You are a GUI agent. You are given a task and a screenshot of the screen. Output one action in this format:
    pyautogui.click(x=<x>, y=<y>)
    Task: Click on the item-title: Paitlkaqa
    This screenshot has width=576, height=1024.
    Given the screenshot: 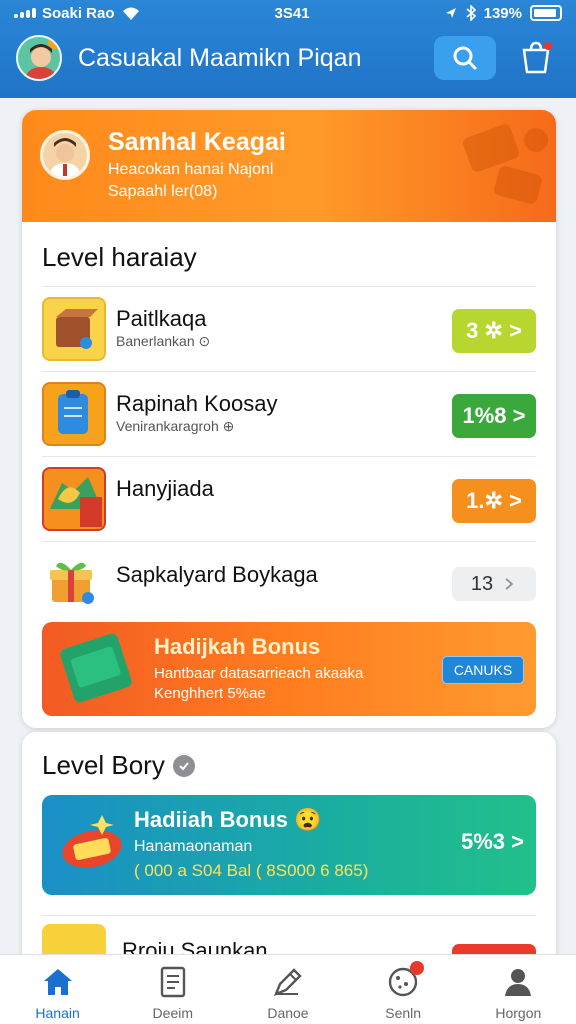 What is the action you would take?
    pyautogui.click(x=161, y=318)
    